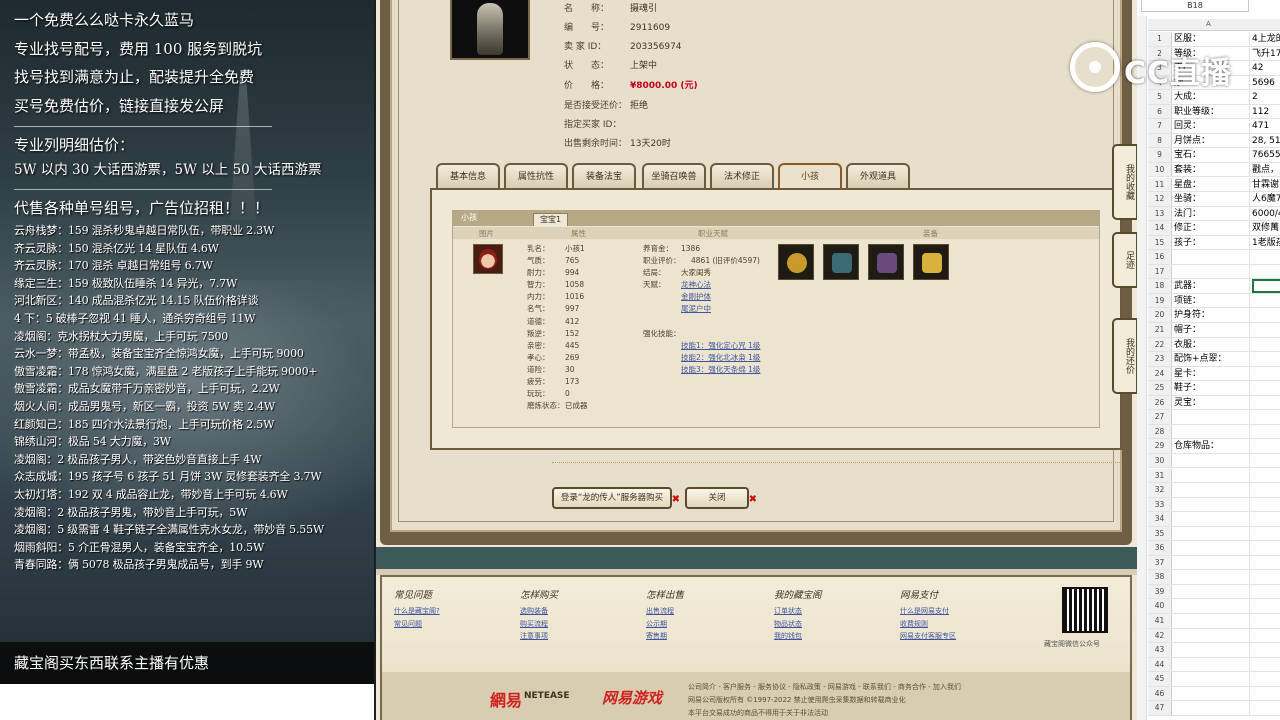 This screenshot has width=1280, height=720. I want to click on row-number: 46, so click(1160, 693).